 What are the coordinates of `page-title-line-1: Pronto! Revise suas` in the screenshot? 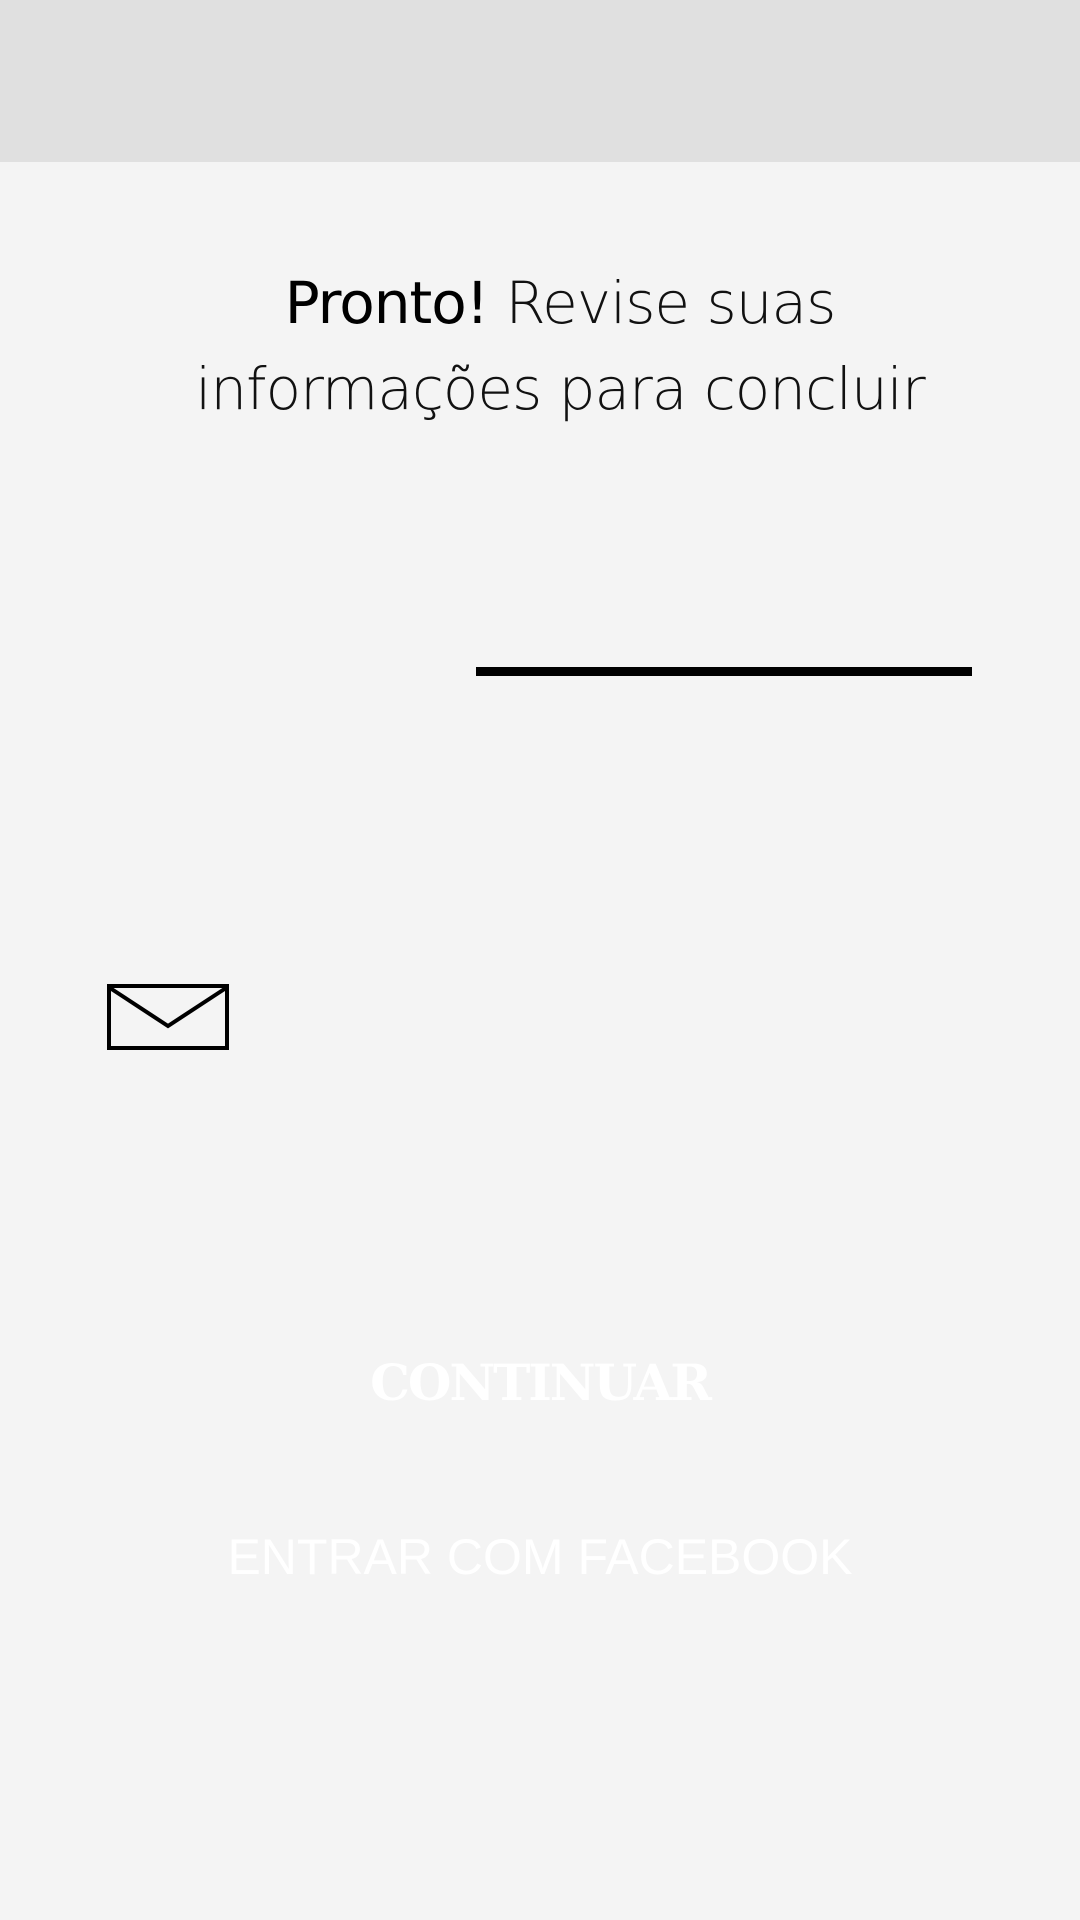 It's located at (560, 303).